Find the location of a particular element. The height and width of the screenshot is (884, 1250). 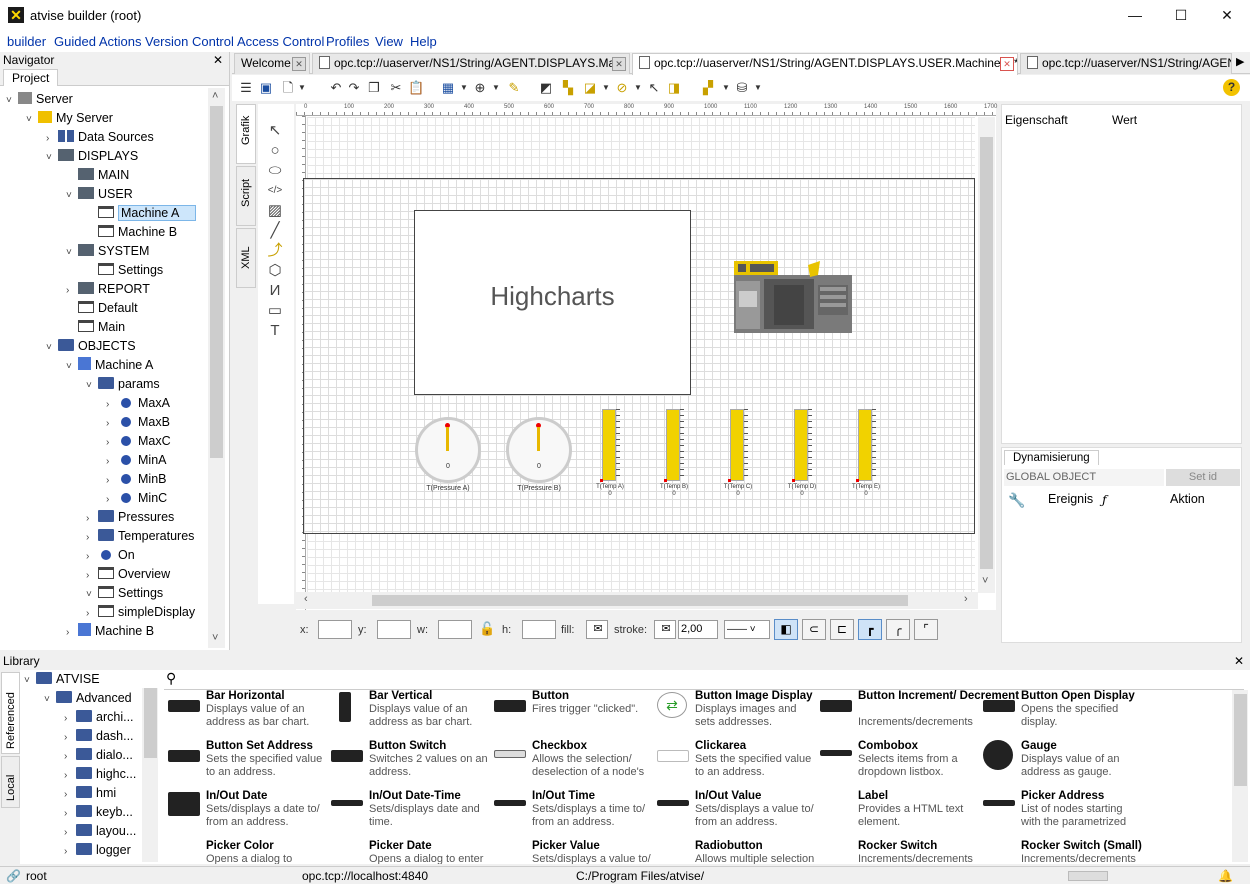

library-search-bar: ⚲ is located at coordinates (704, 680).